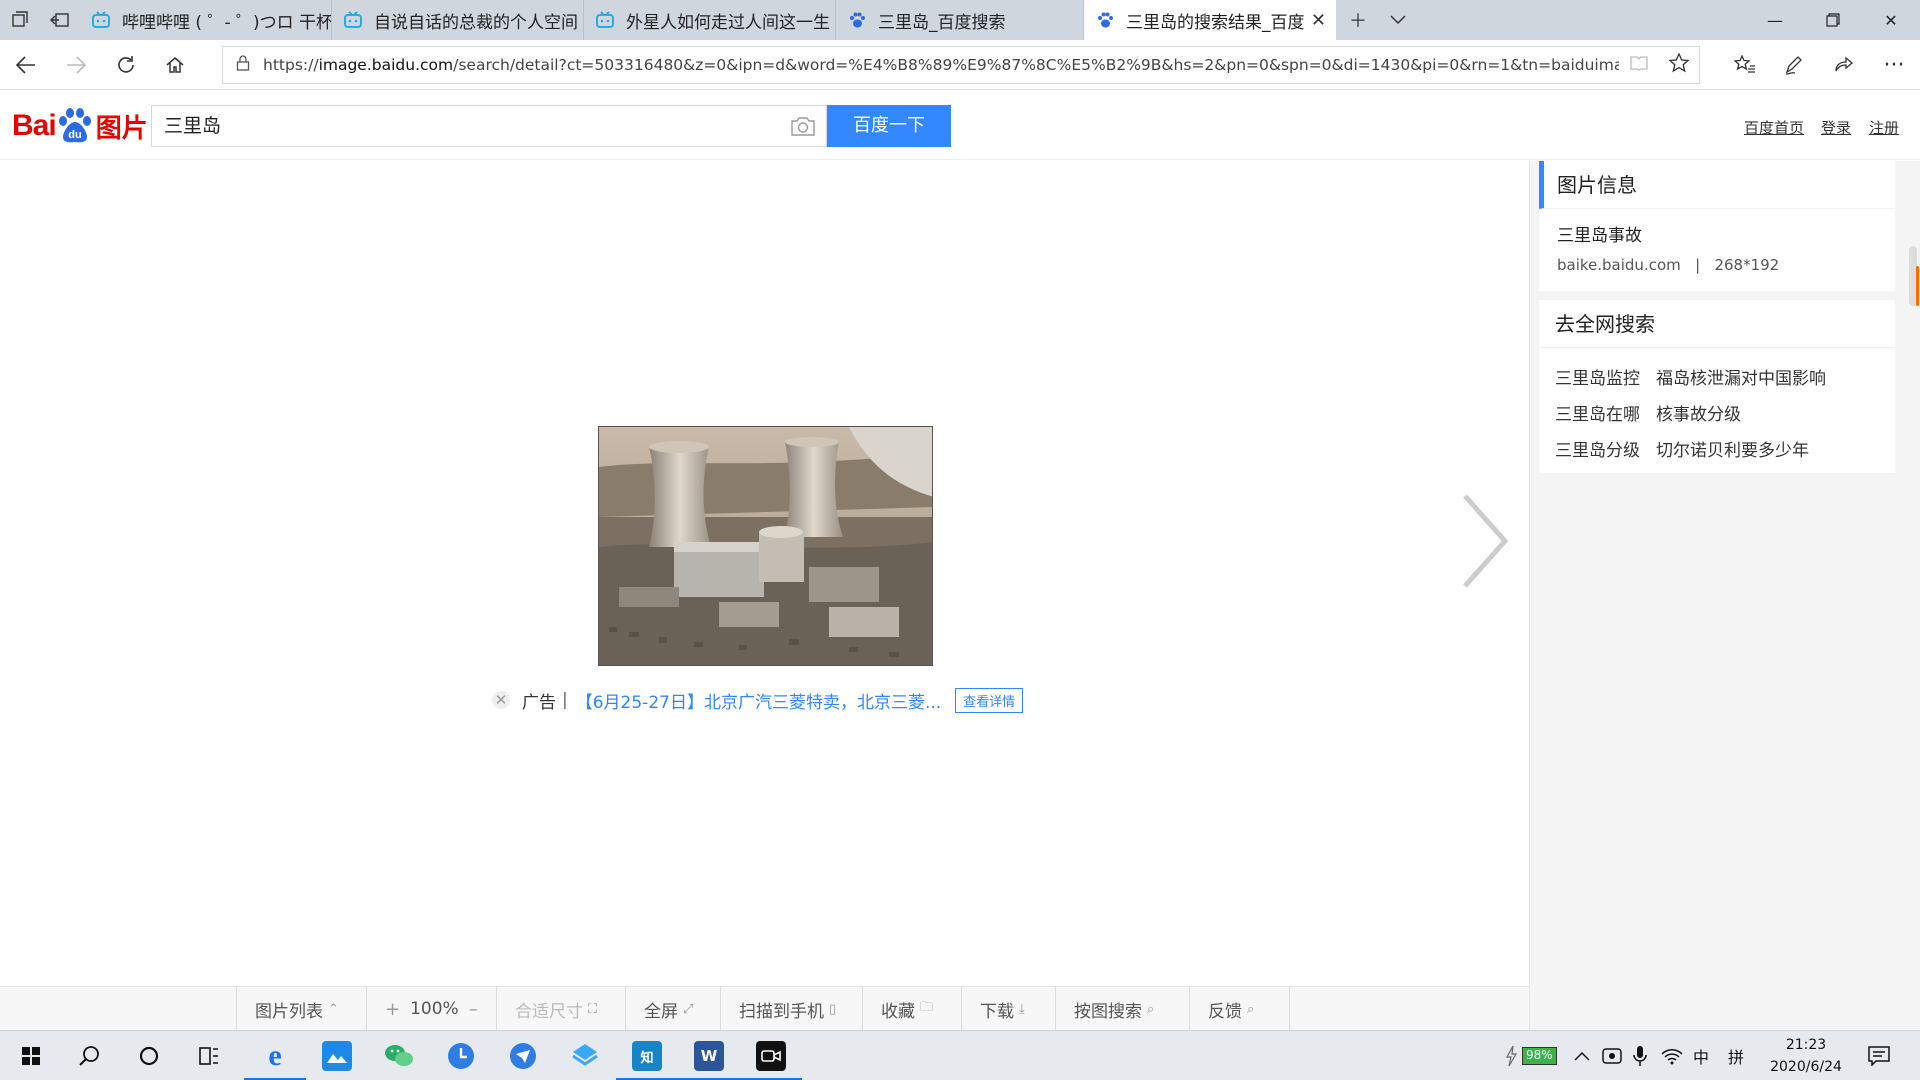 The height and width of the screenshot is (1080, 1920). I want to click on camera-app-icon, so click(771, 1055).